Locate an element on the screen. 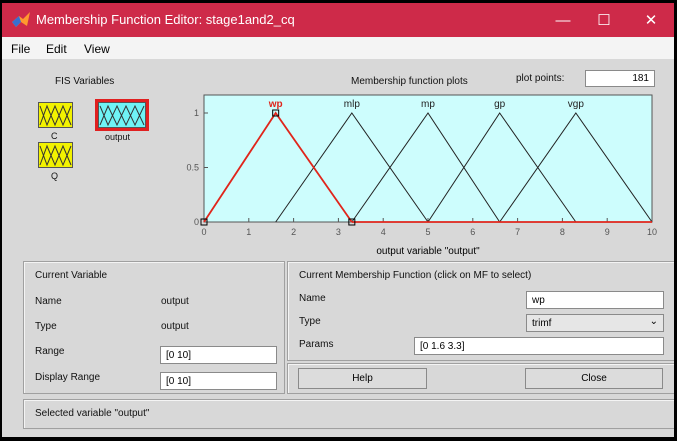  mf-params-label: Params is located at coordinates (316, 344).